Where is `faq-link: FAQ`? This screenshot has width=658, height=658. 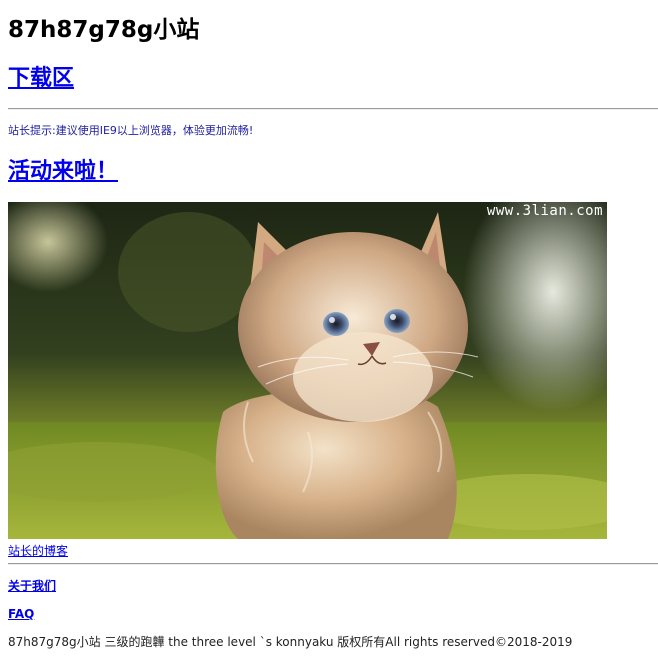
faq-link: FAQ is located at coordinates (21, 614).